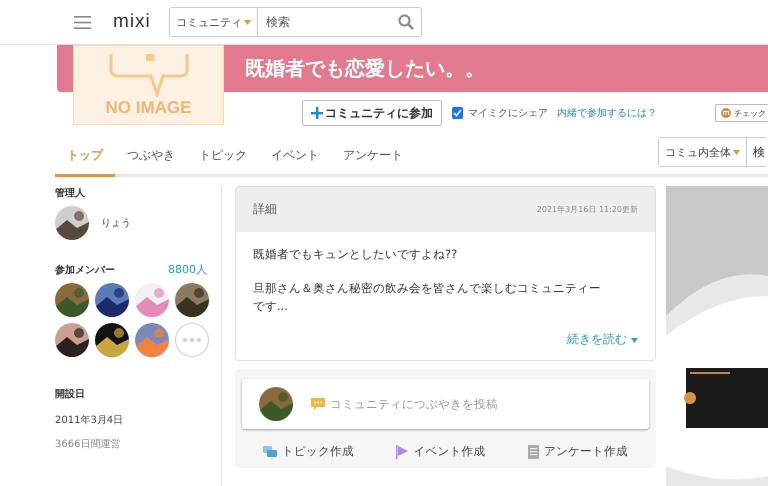 This screenshot has height=486, width=768. Describe the element at coordinates (402, 451) in the screenshot. I see `flag-icon` at that location.